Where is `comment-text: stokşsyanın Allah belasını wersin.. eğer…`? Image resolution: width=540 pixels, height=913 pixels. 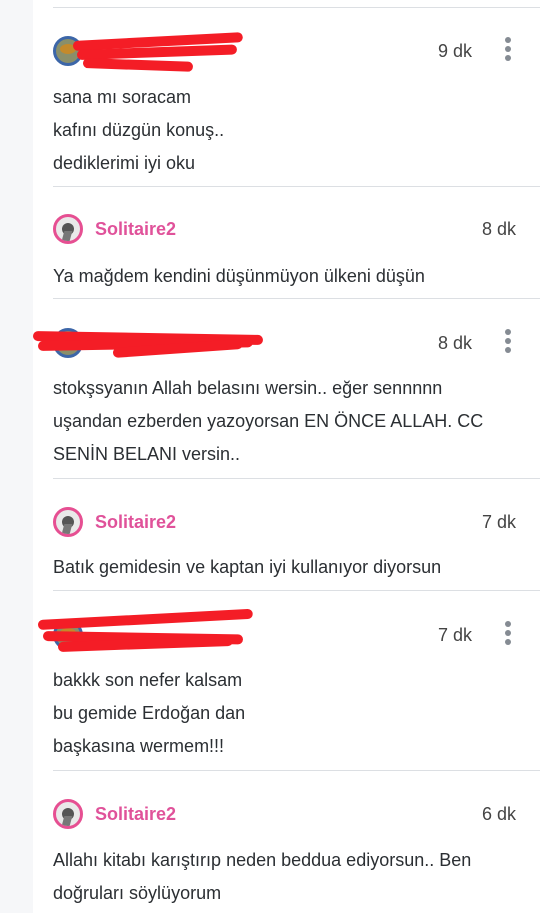
comment-text: stokşsyanın Allah belasını wersin.. eğer… is located at coordinates (268, 421).